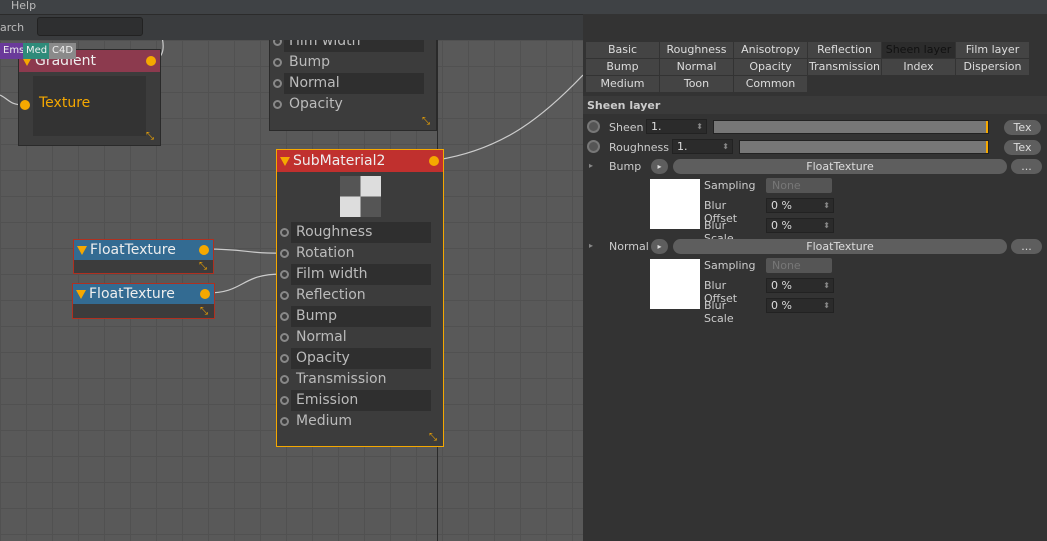  What do you see at coordinates (840, 246) in the screenshot?
I see `normal-texture-button: FloatTexture` at bounding box center [840, 246].